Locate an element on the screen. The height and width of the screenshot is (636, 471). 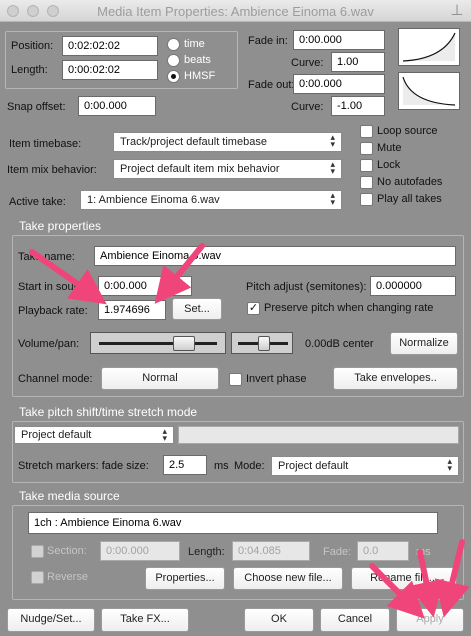
stretch-mode-select: Project default ▴ ▾ is located at coordinates (365, 466).